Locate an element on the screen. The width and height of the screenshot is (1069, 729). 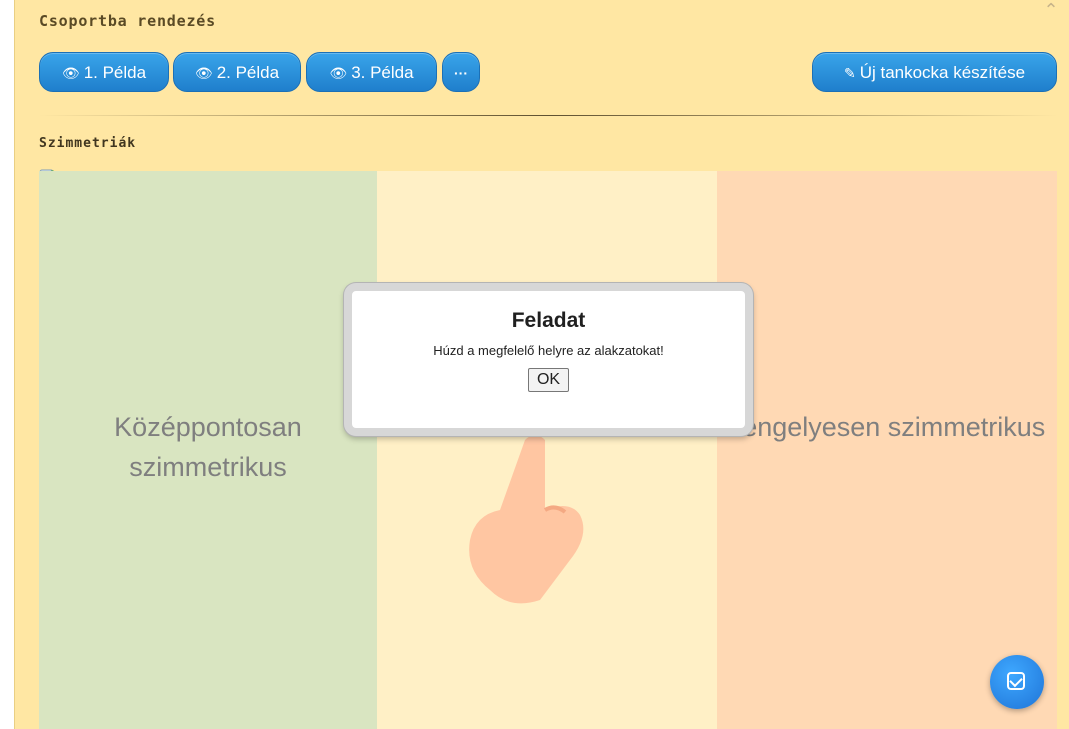
example-3-button: 👁 3. Példa is located at coordinates (371, 72).